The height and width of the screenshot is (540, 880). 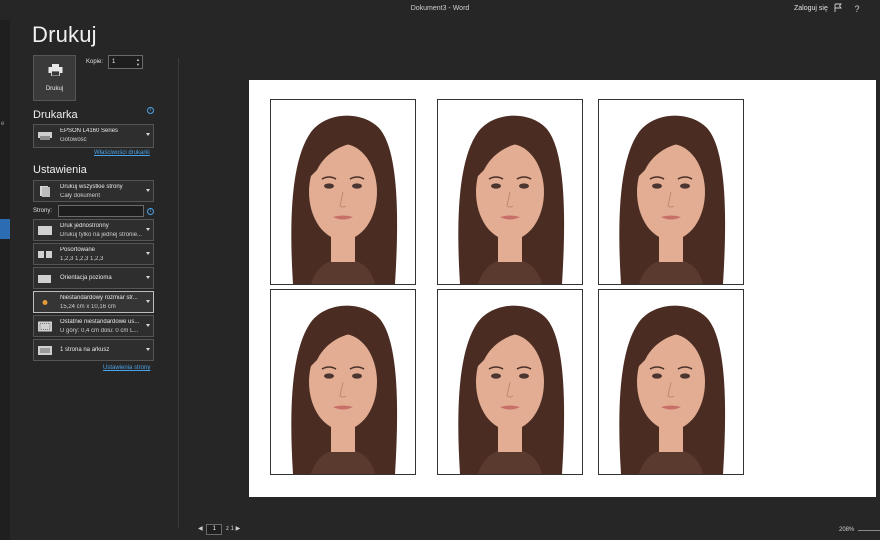 I want to click on page-title: Drukuj, so click(x=64, y=34).